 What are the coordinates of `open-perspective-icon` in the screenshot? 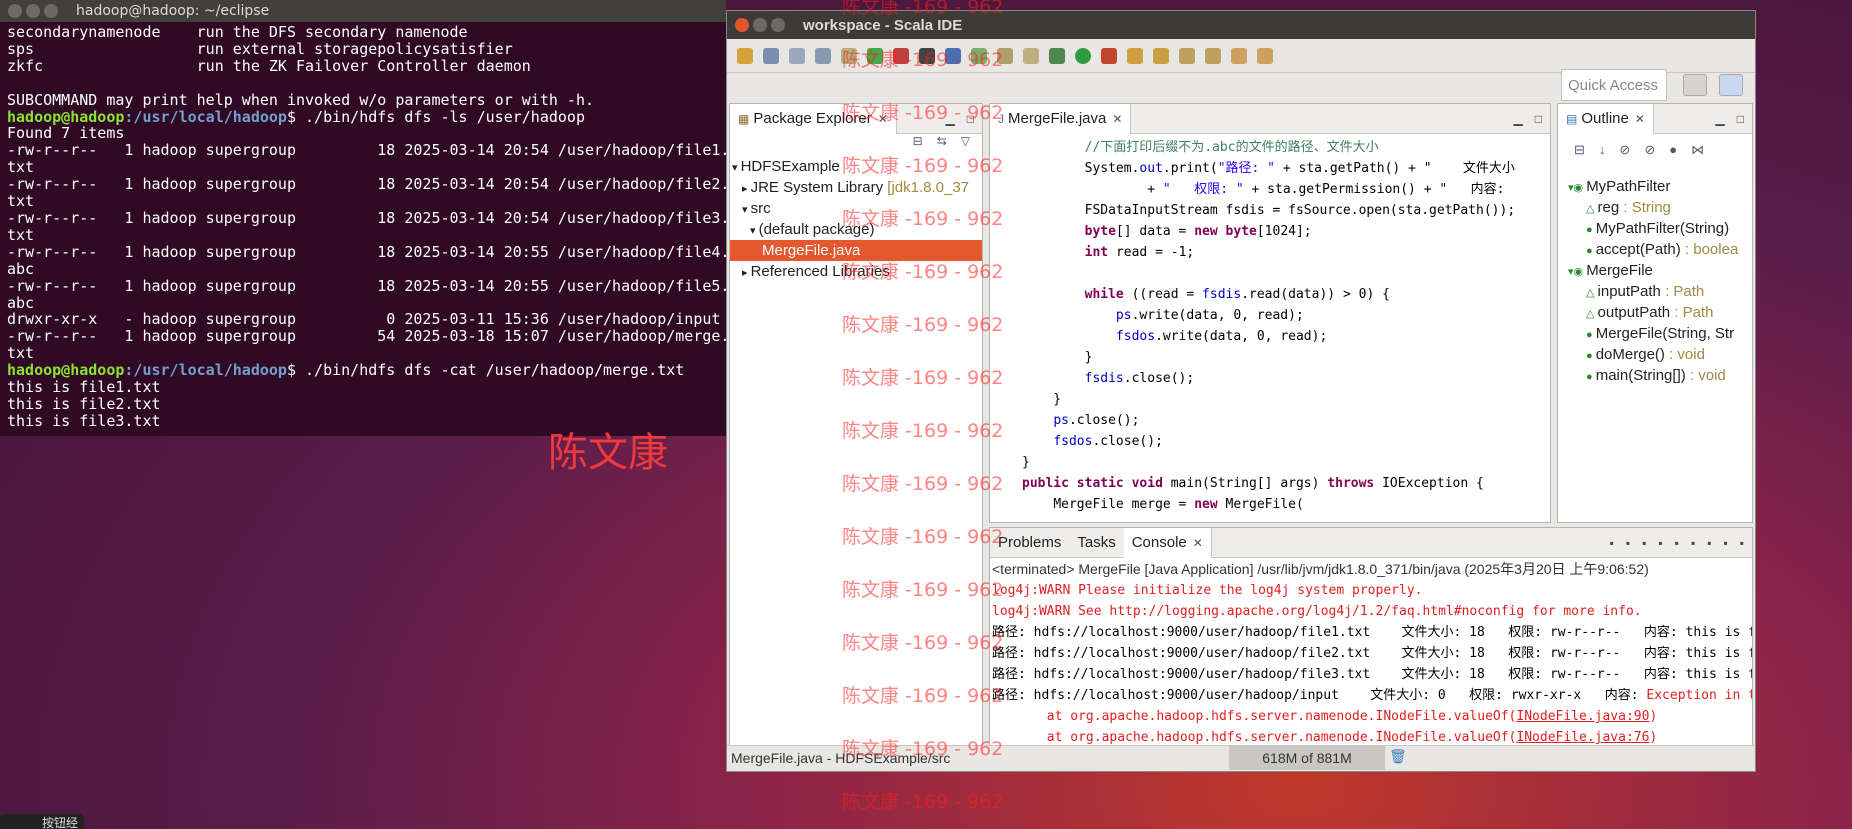 It's located at (1695, 85).